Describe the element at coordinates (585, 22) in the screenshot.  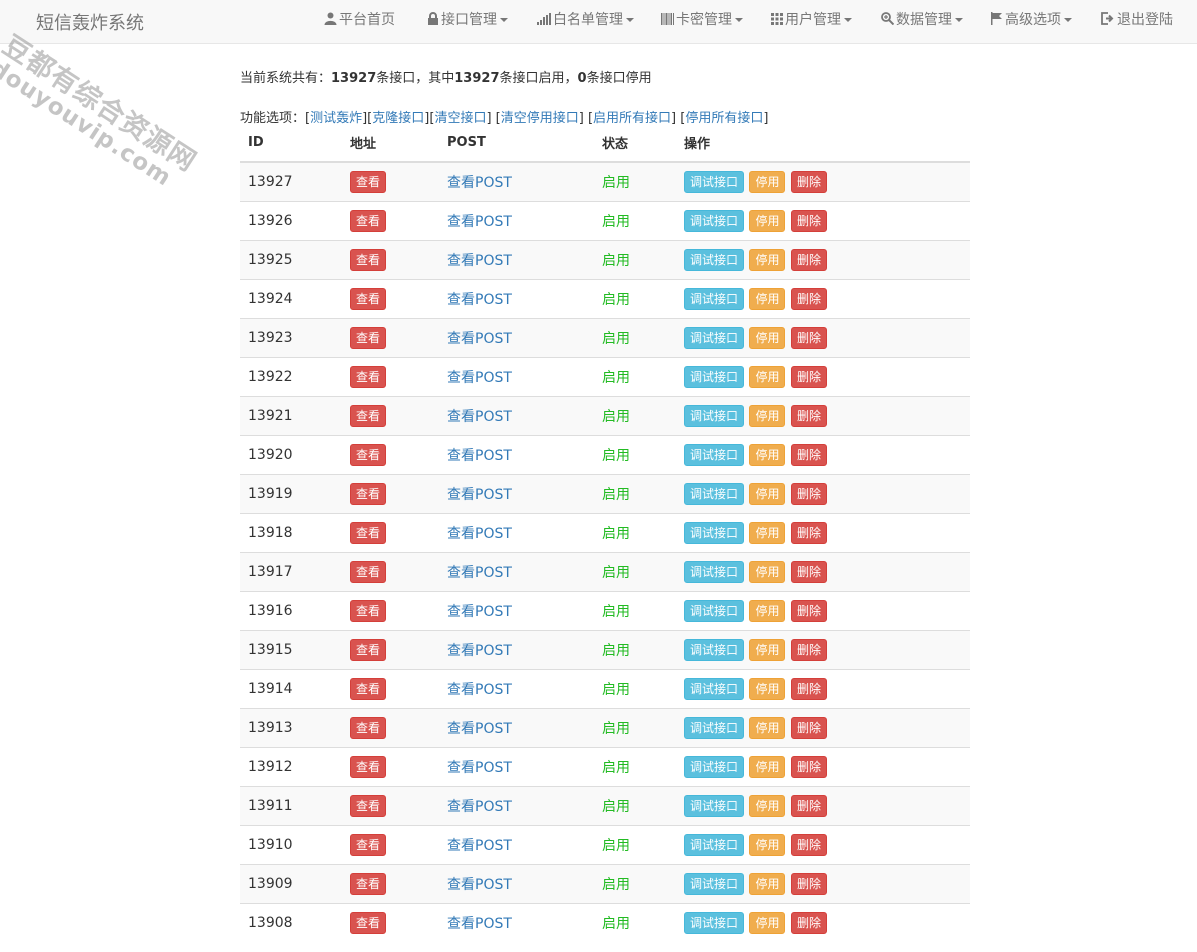
I see `nav-whitelist-manage: 白名单管理` at that location.